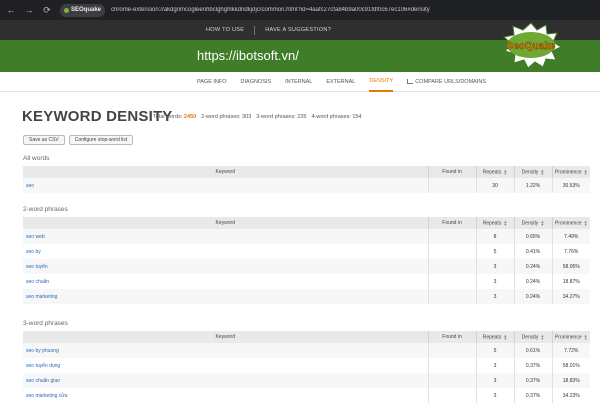 This screenshot has width=600, height=403. I want to click on table-row: seo tuyển dụng 3 0.37% 58.01%, so click(306, 365).